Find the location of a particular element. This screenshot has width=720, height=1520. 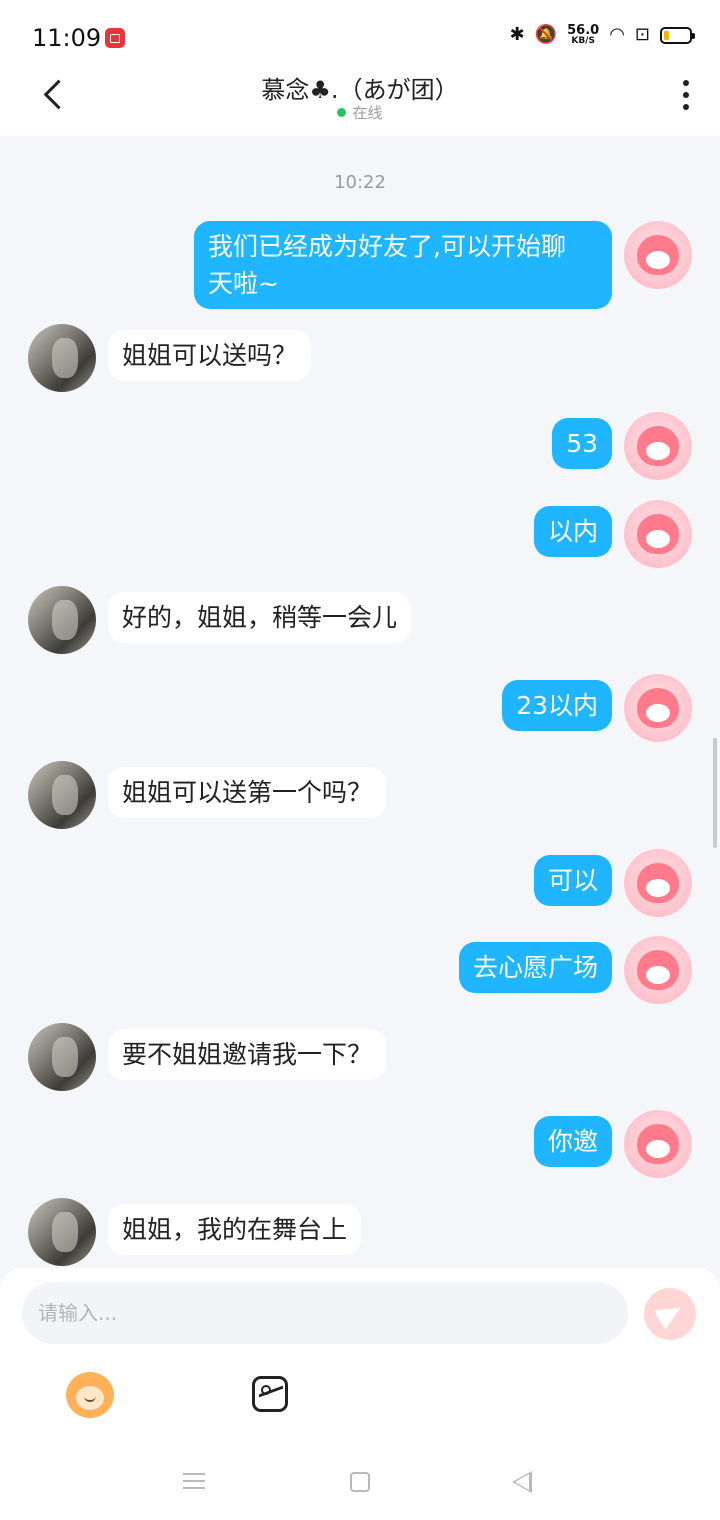

message-text: 姐姐可以送第一个吗？ is located at coordinates (247, 792).